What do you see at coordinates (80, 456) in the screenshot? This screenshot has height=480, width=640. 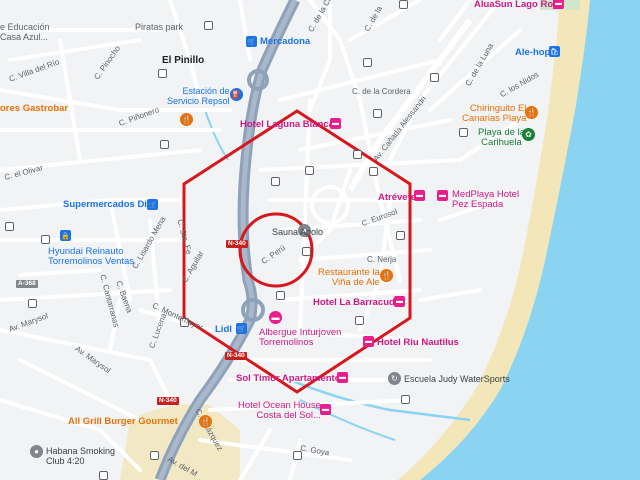 I see `poi-label: Habana Smoking Club 4:20` at bounding box center [80, 456].